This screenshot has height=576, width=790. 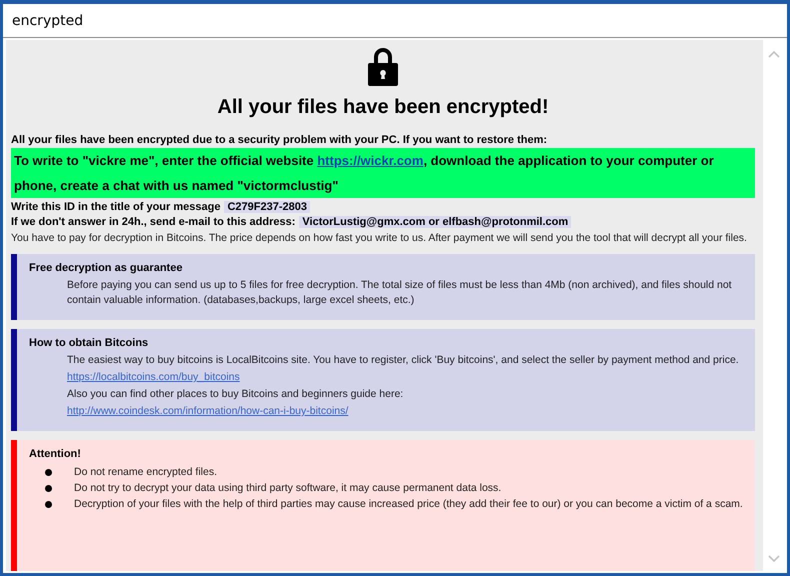 I want to click on section-text: The easiest way to buy bitcoins is LocalBitcoins site. You have to register, click 'Buy bitcoins', and select the seller by payment method and price., so click(x=403, y=360).